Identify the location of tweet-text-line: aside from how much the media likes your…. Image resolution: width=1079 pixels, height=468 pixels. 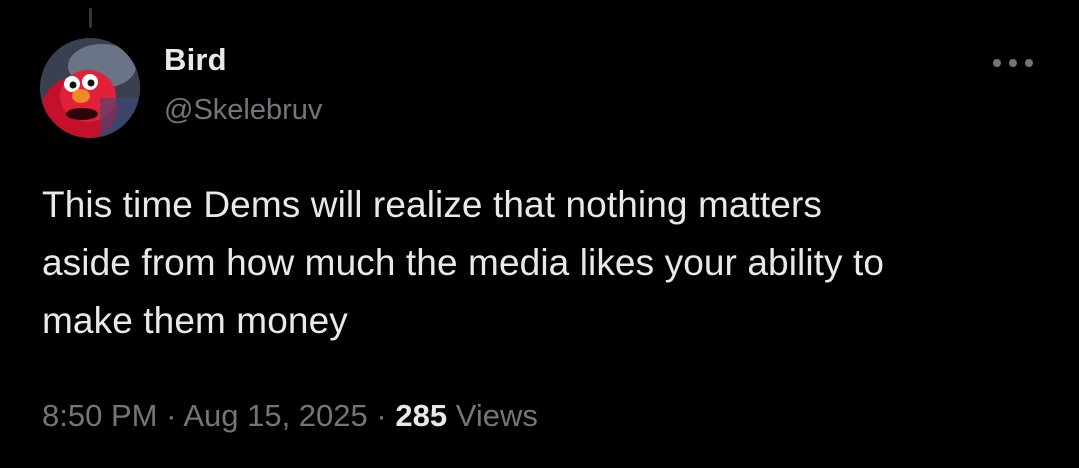
(463, 262).